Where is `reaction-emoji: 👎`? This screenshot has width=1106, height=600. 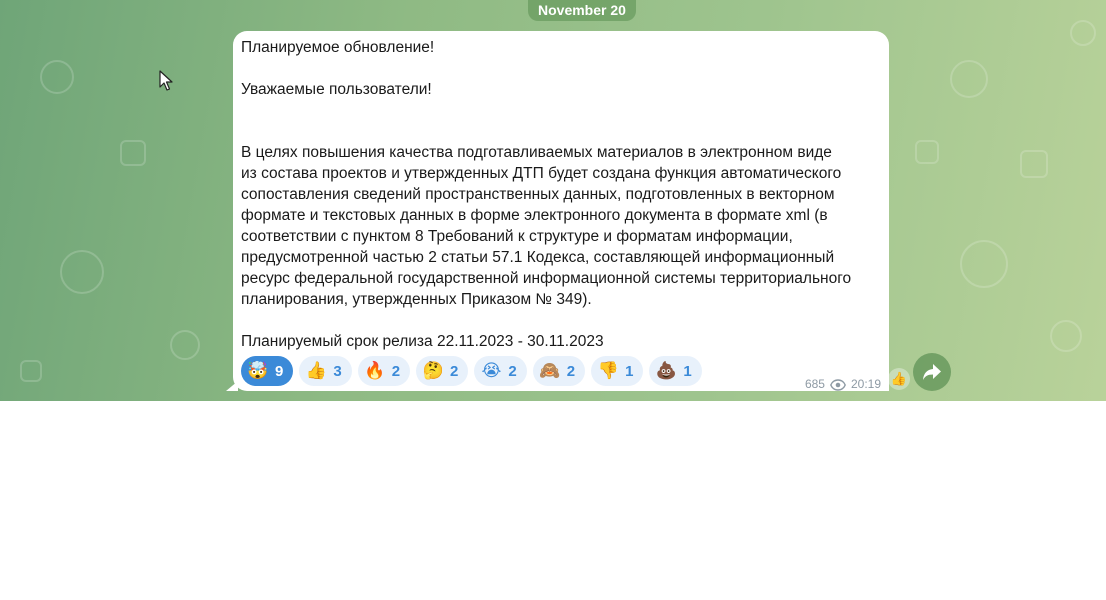 reaction-emoji: 👎 is located at coordinates (608, 370).